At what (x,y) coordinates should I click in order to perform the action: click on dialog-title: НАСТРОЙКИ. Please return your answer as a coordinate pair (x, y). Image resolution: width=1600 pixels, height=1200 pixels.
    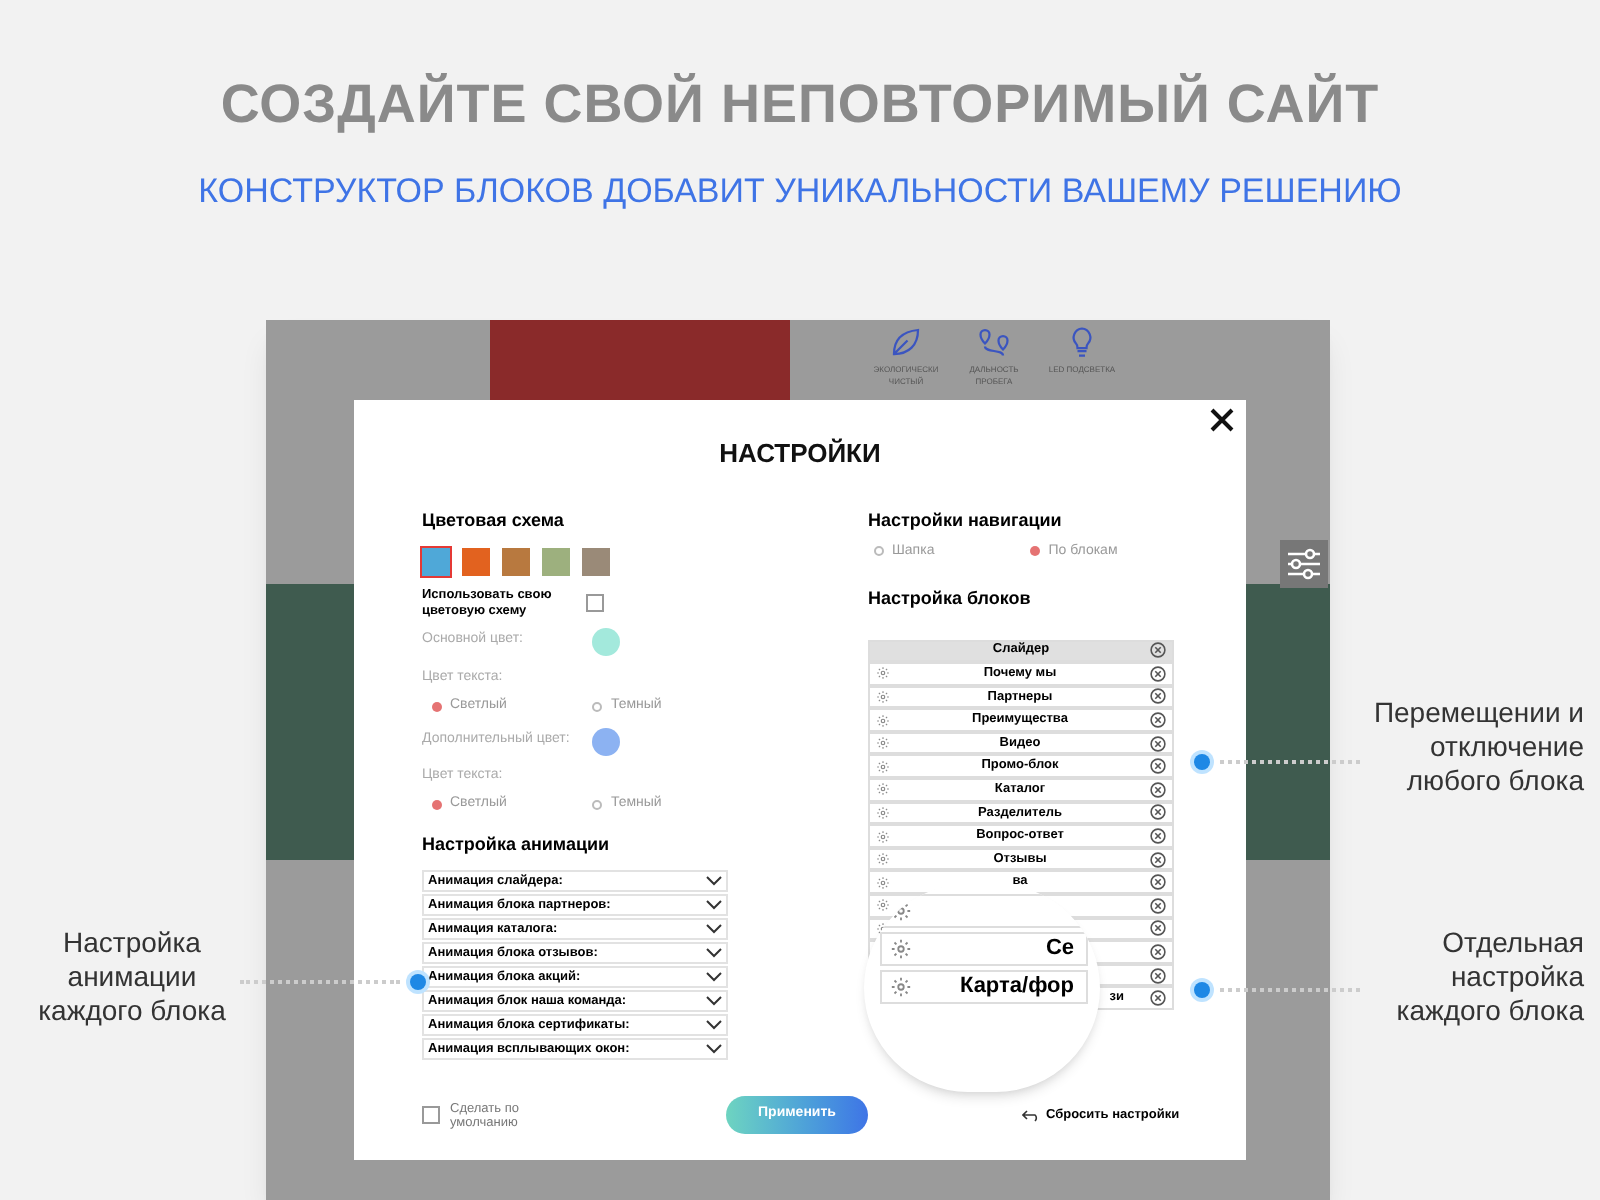
    Looking at the image, I should click on (800, 454).